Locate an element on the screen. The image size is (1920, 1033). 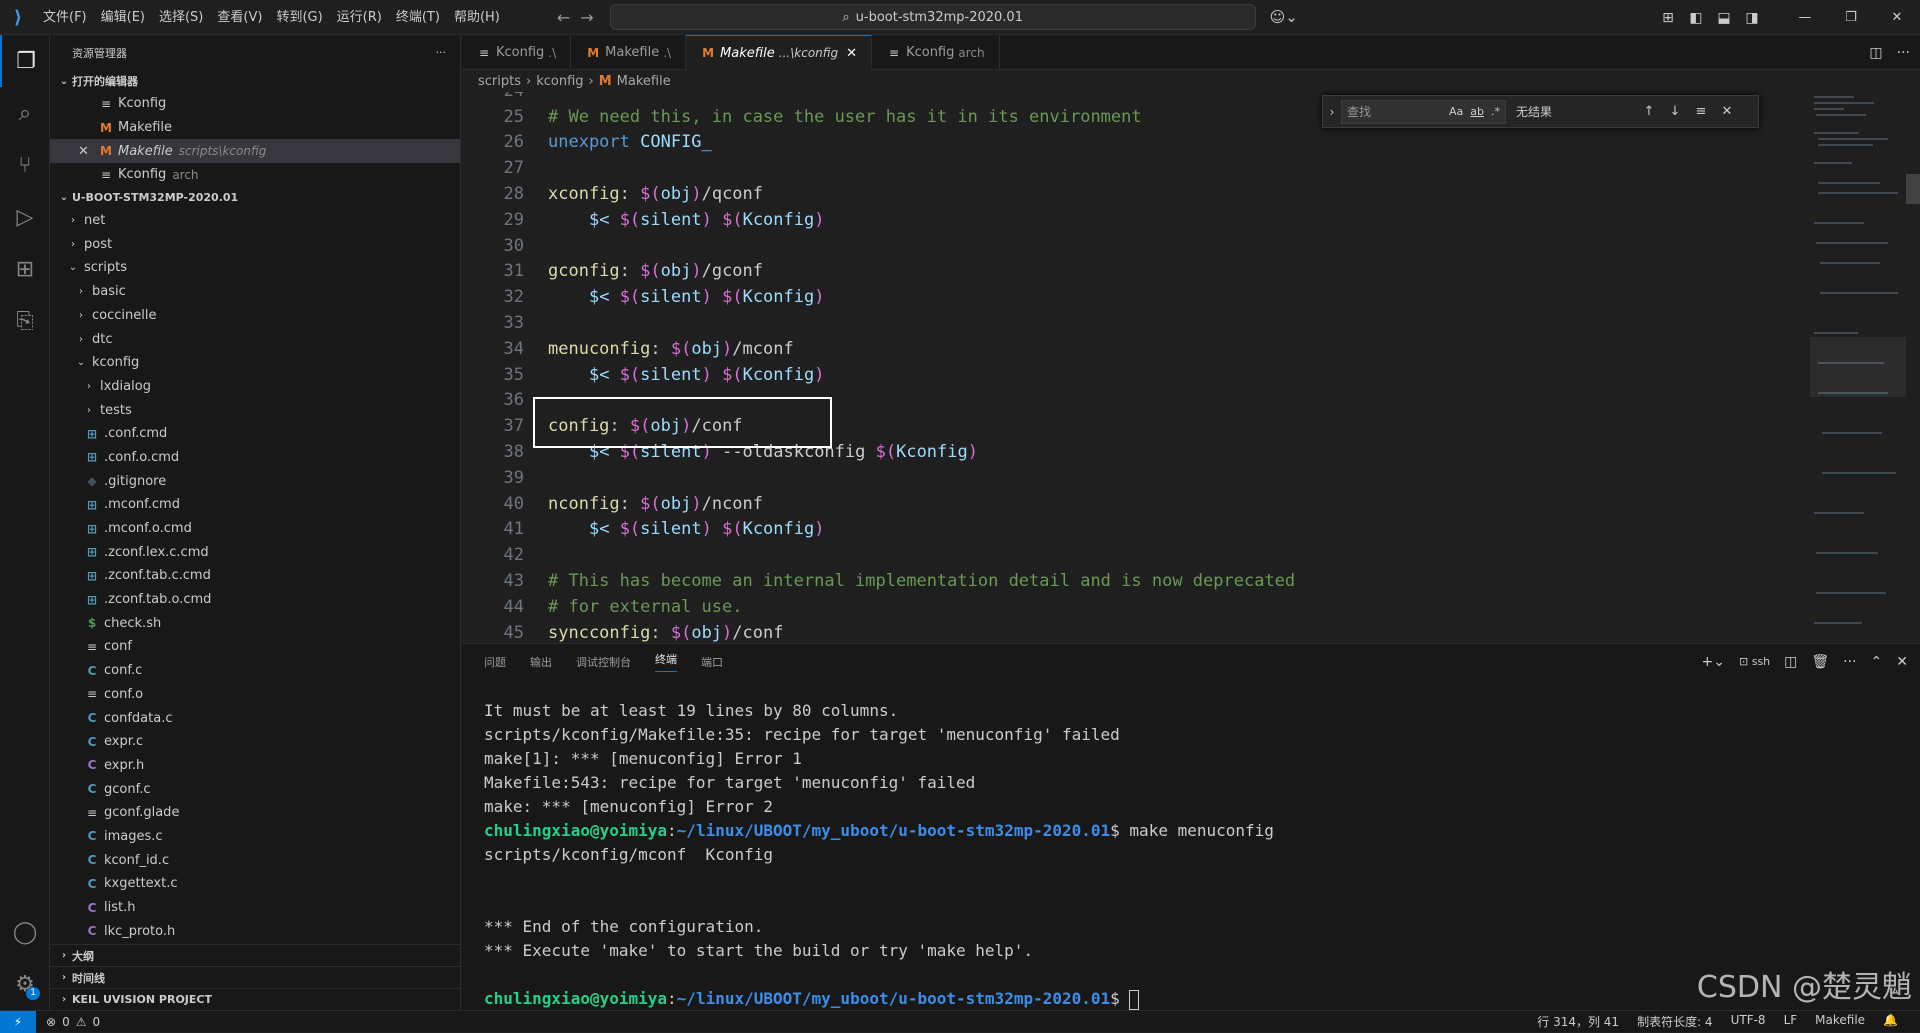
tab-makefile-kconfig-active: M Makefile ...\kconfig ✕ is located at coordinates (779, 52).